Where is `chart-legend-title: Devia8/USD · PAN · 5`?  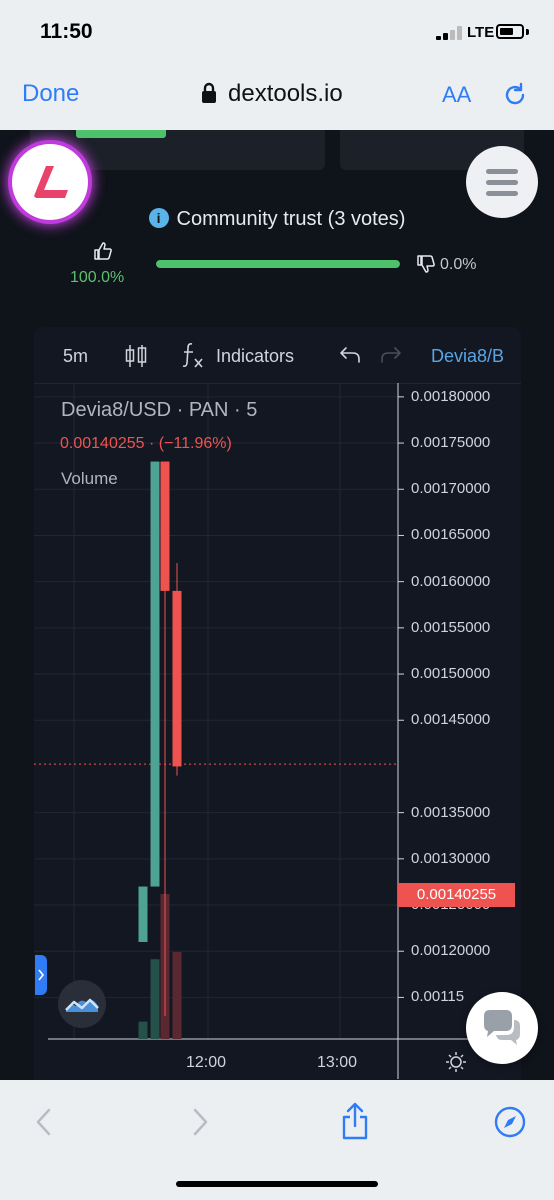 chart-legend-title: Devia8/USD · PAN · 5 is located at coordinates (159, 410).